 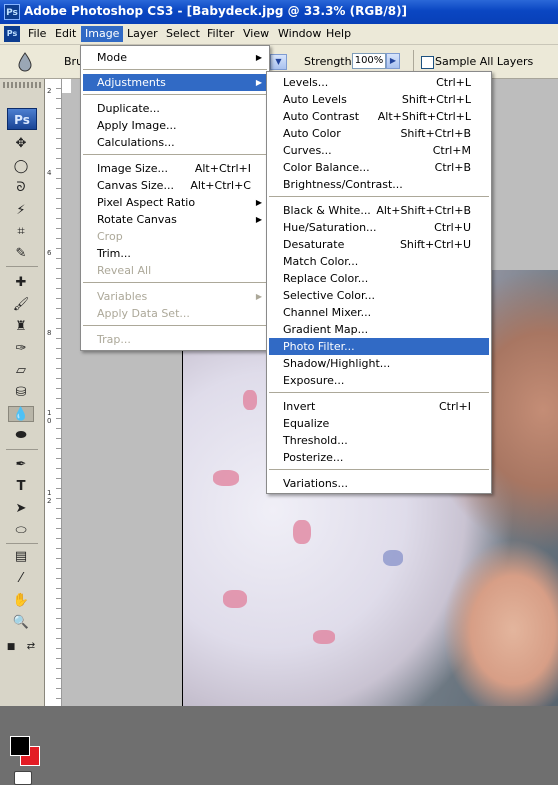 What do you see at coordinates (21, 254) in the screenshot?
I see `slice-tool-icon: ✎` at bounding box center [21, 254].